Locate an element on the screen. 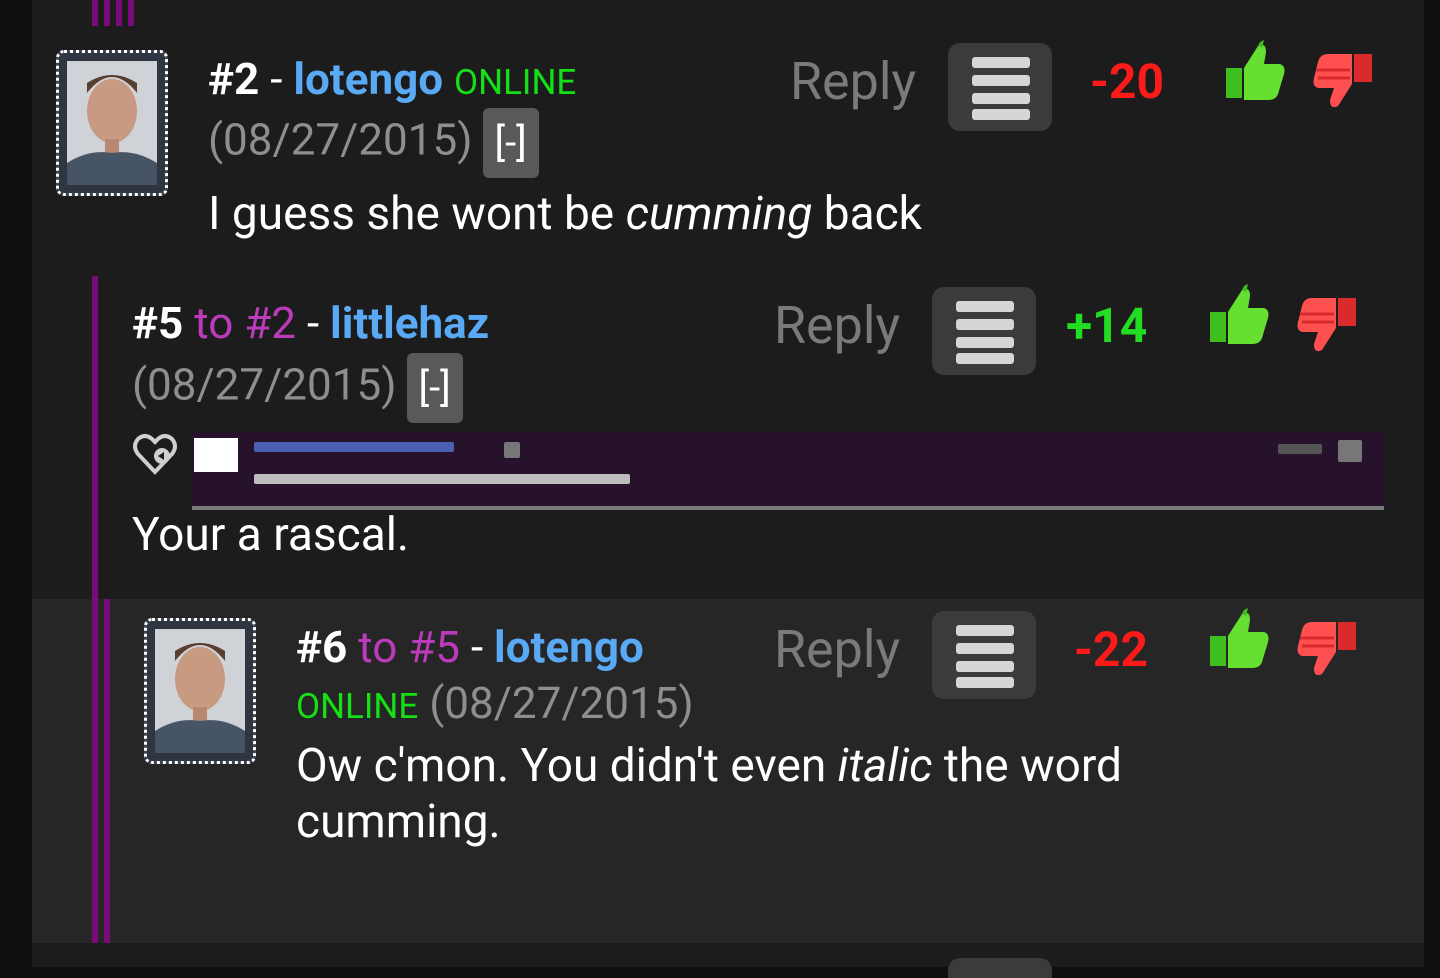  reply-to-link: to #2 is located at coordinates (245, 323).